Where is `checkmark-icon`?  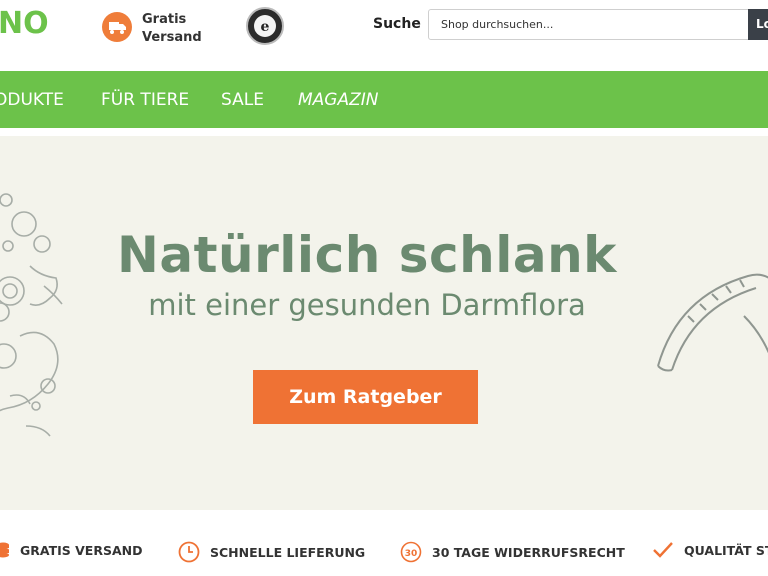
checkmark-icon is located at coordinates (663, 550).